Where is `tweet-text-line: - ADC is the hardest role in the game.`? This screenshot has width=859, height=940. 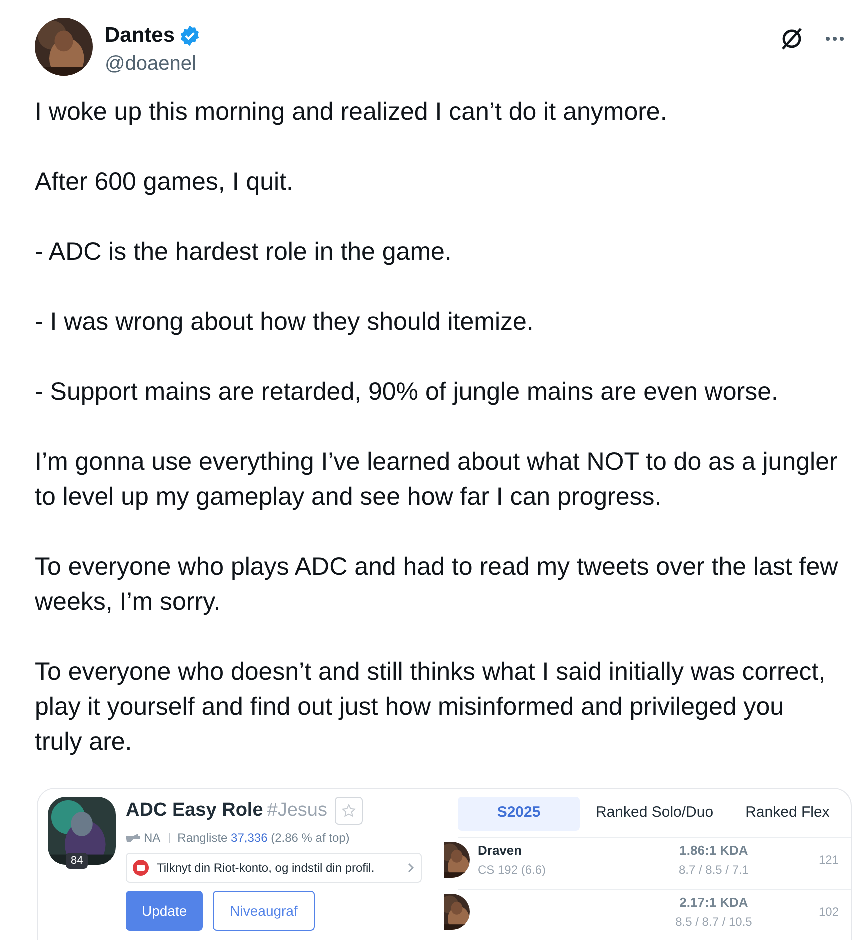 tweet-text-line: - ADC is the hardest role in the game. is located at coordinates (244, 252).